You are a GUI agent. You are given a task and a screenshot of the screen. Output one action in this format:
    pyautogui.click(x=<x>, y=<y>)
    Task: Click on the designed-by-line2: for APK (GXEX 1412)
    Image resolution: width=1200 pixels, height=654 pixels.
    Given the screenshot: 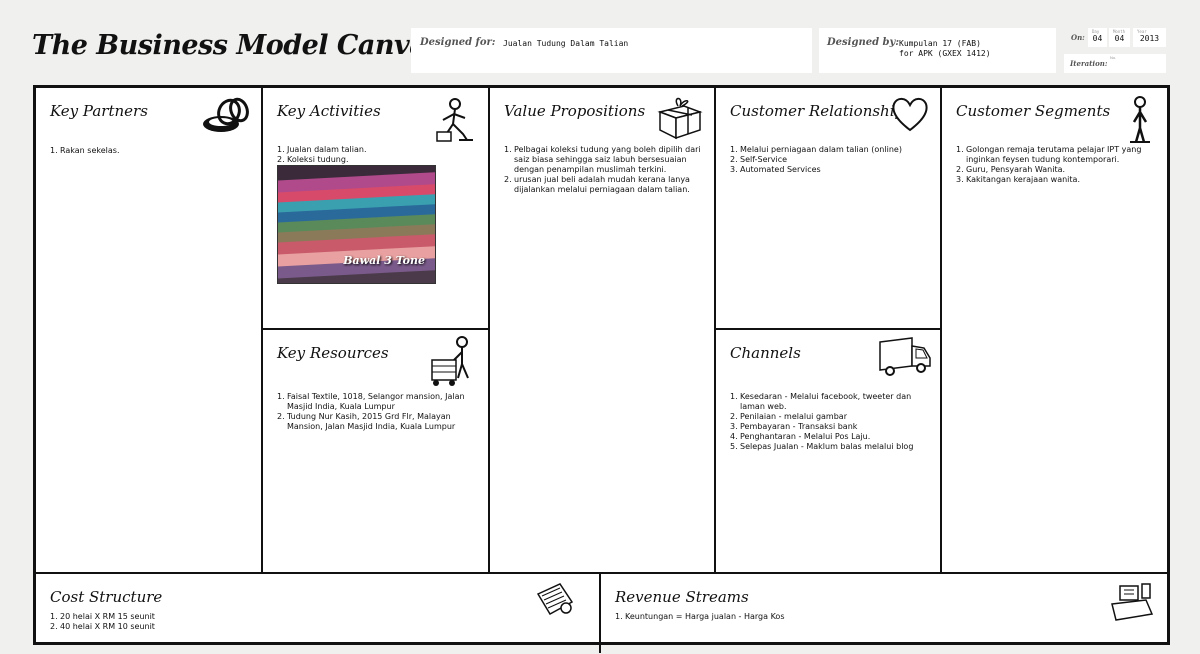 What is the action you would take?
    pyautogui.click(x=945, y=53)
    